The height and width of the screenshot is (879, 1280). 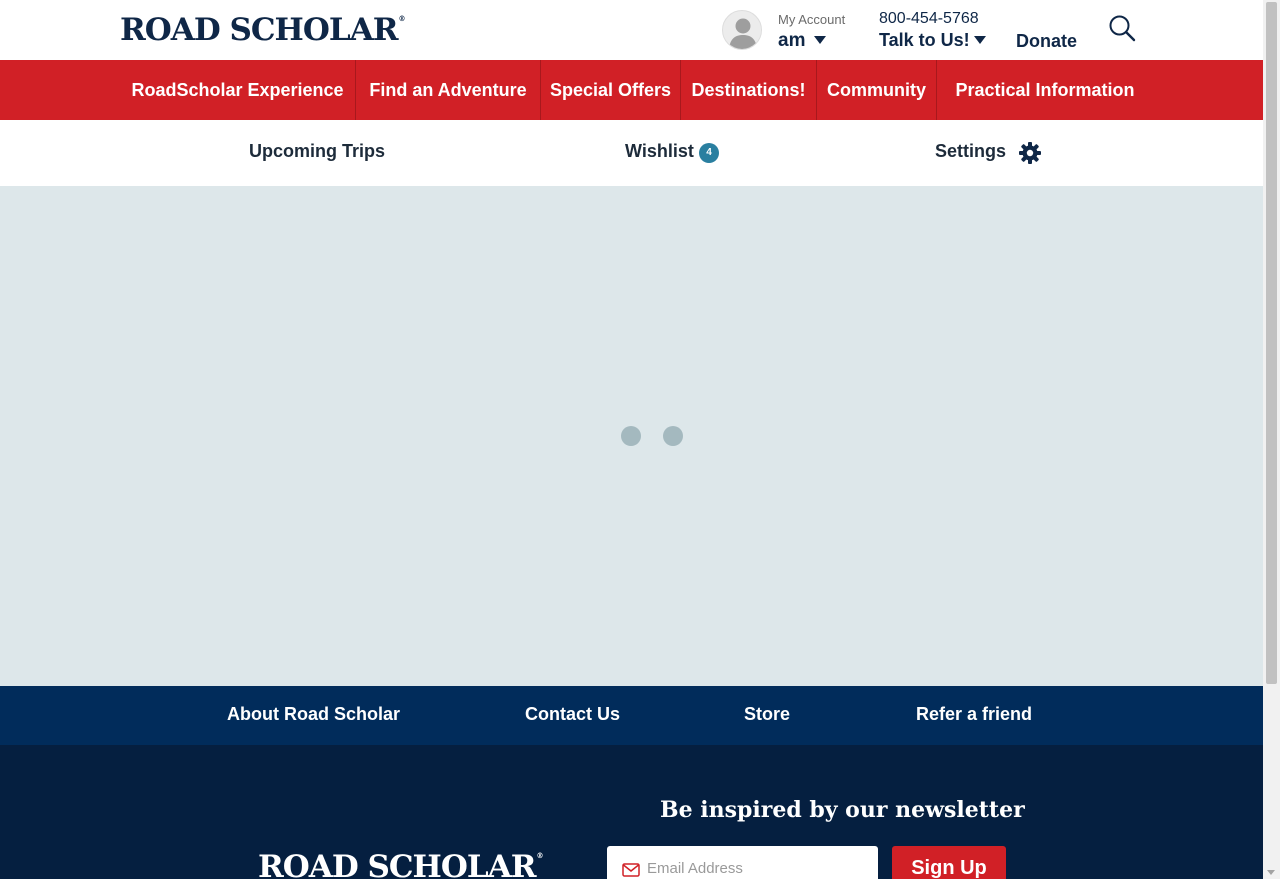 What do you see at coordinates (259, 30) in the screenshot?
I see `logo-text: ROAD SCHOLAR` at bounding box center [259, 30].